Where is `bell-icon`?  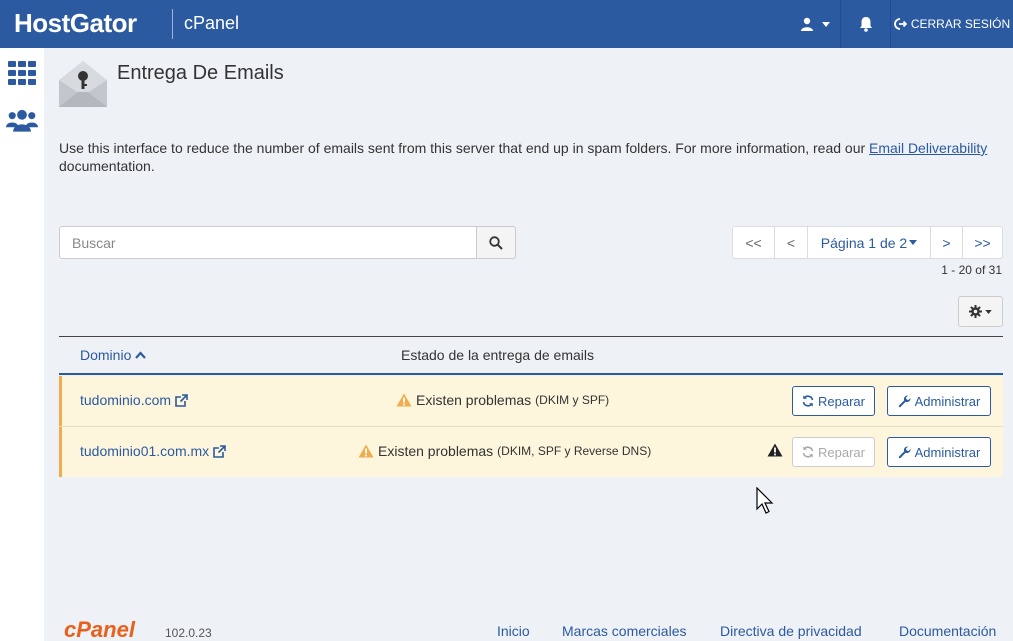
bell-icon is located at coordinates (865, 24).